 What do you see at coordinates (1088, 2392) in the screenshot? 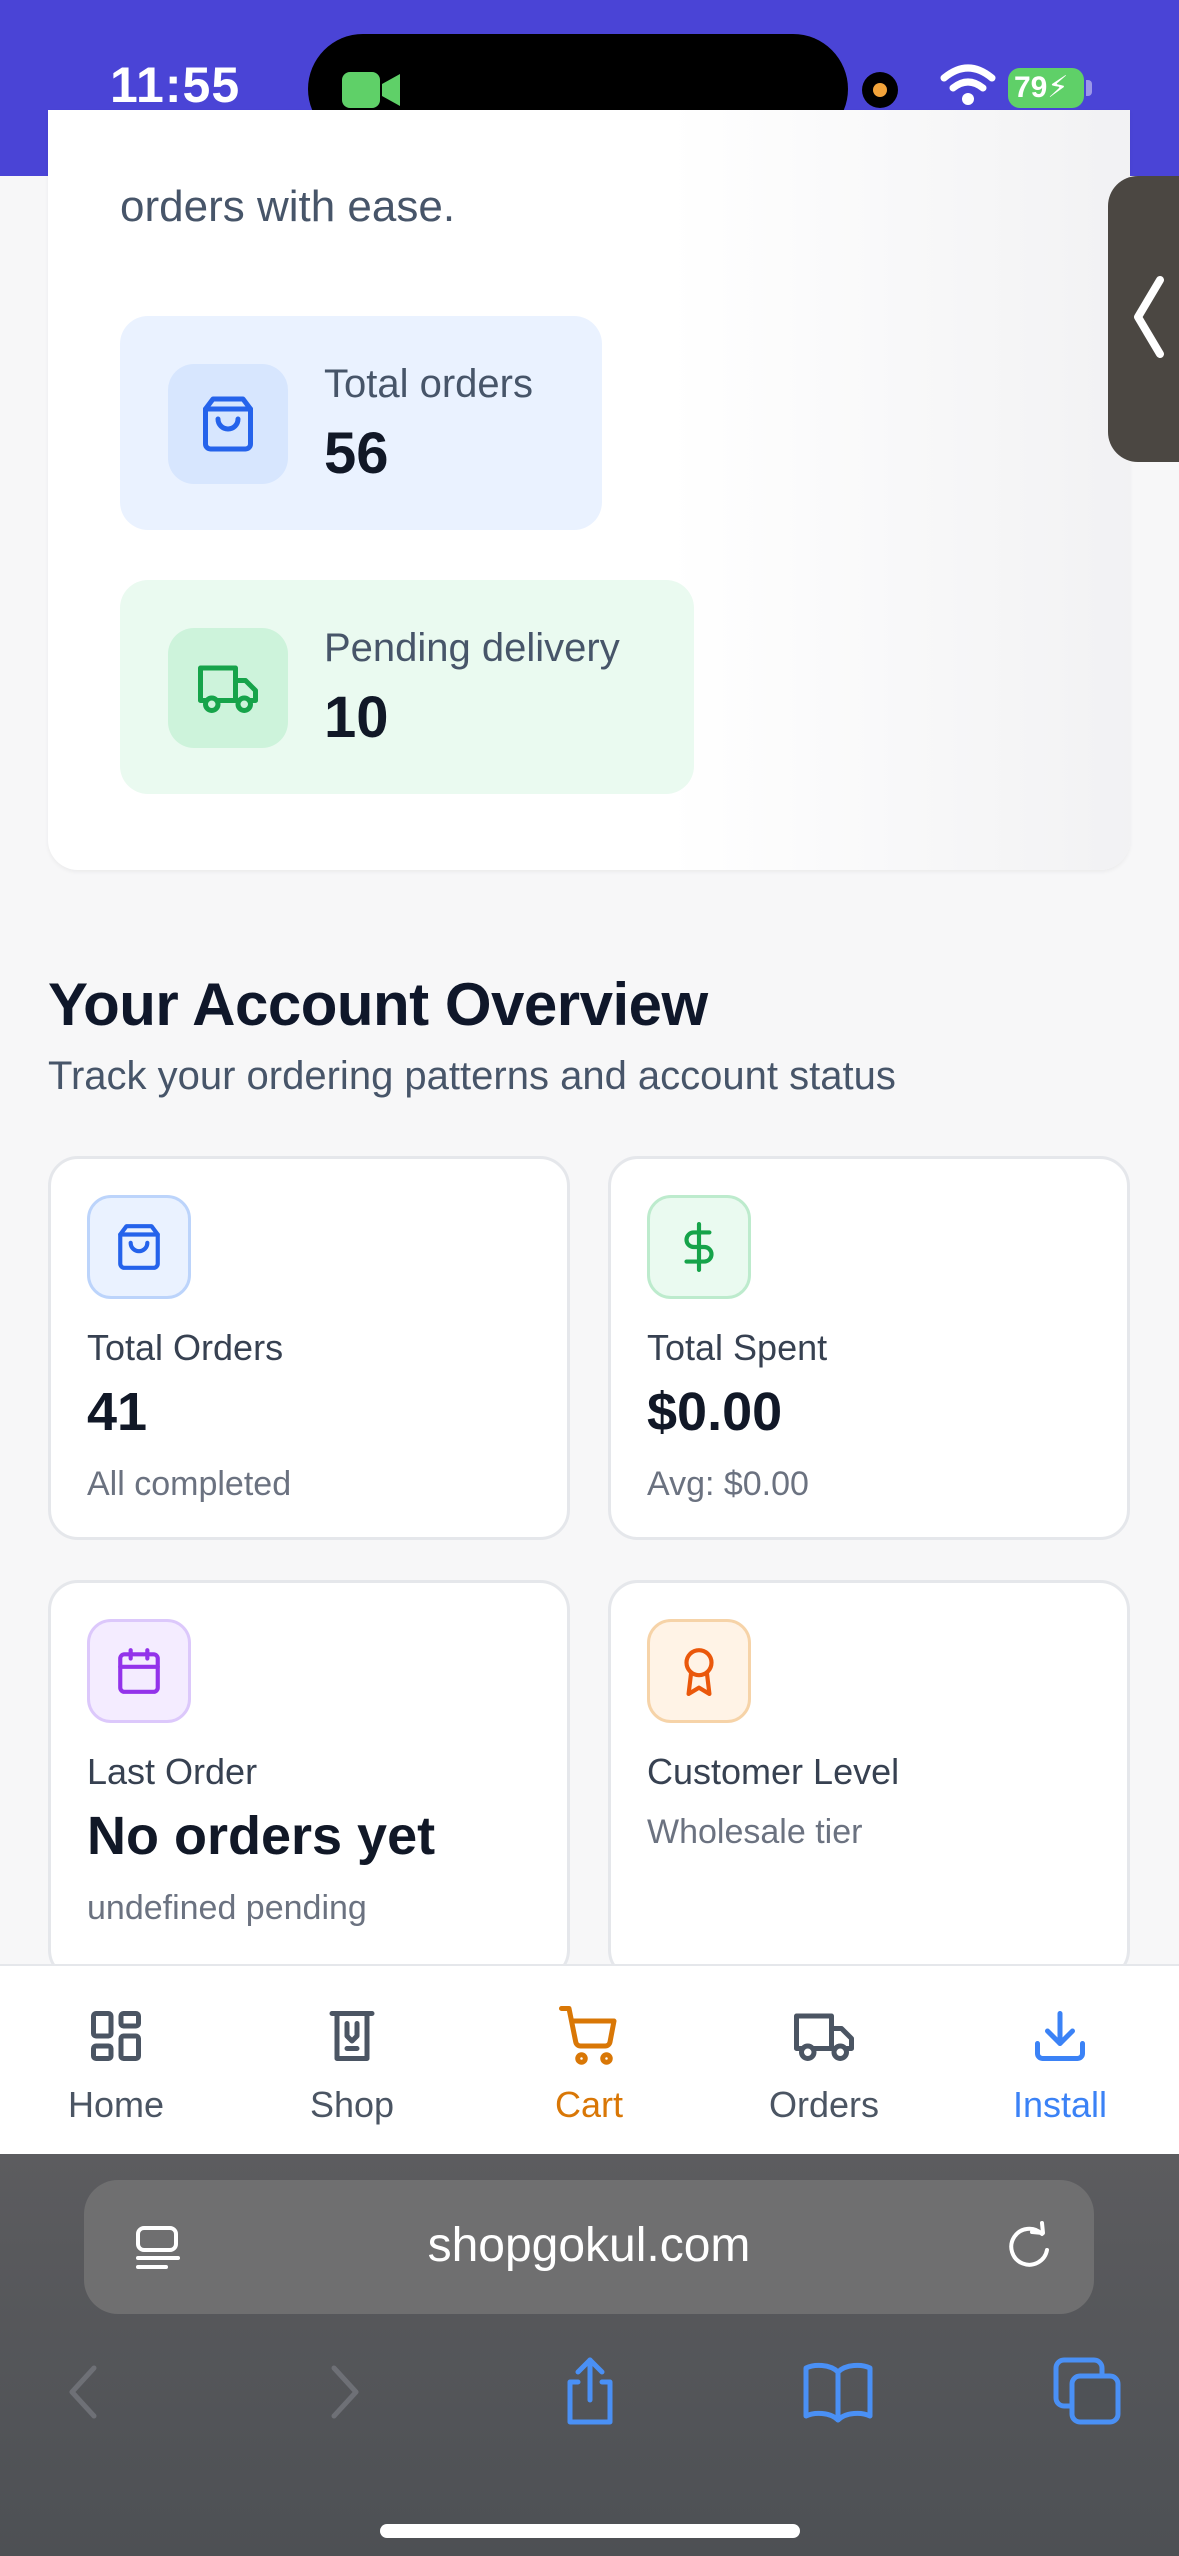
I see `tabs-icon` at bounding box center [1088, 2392].